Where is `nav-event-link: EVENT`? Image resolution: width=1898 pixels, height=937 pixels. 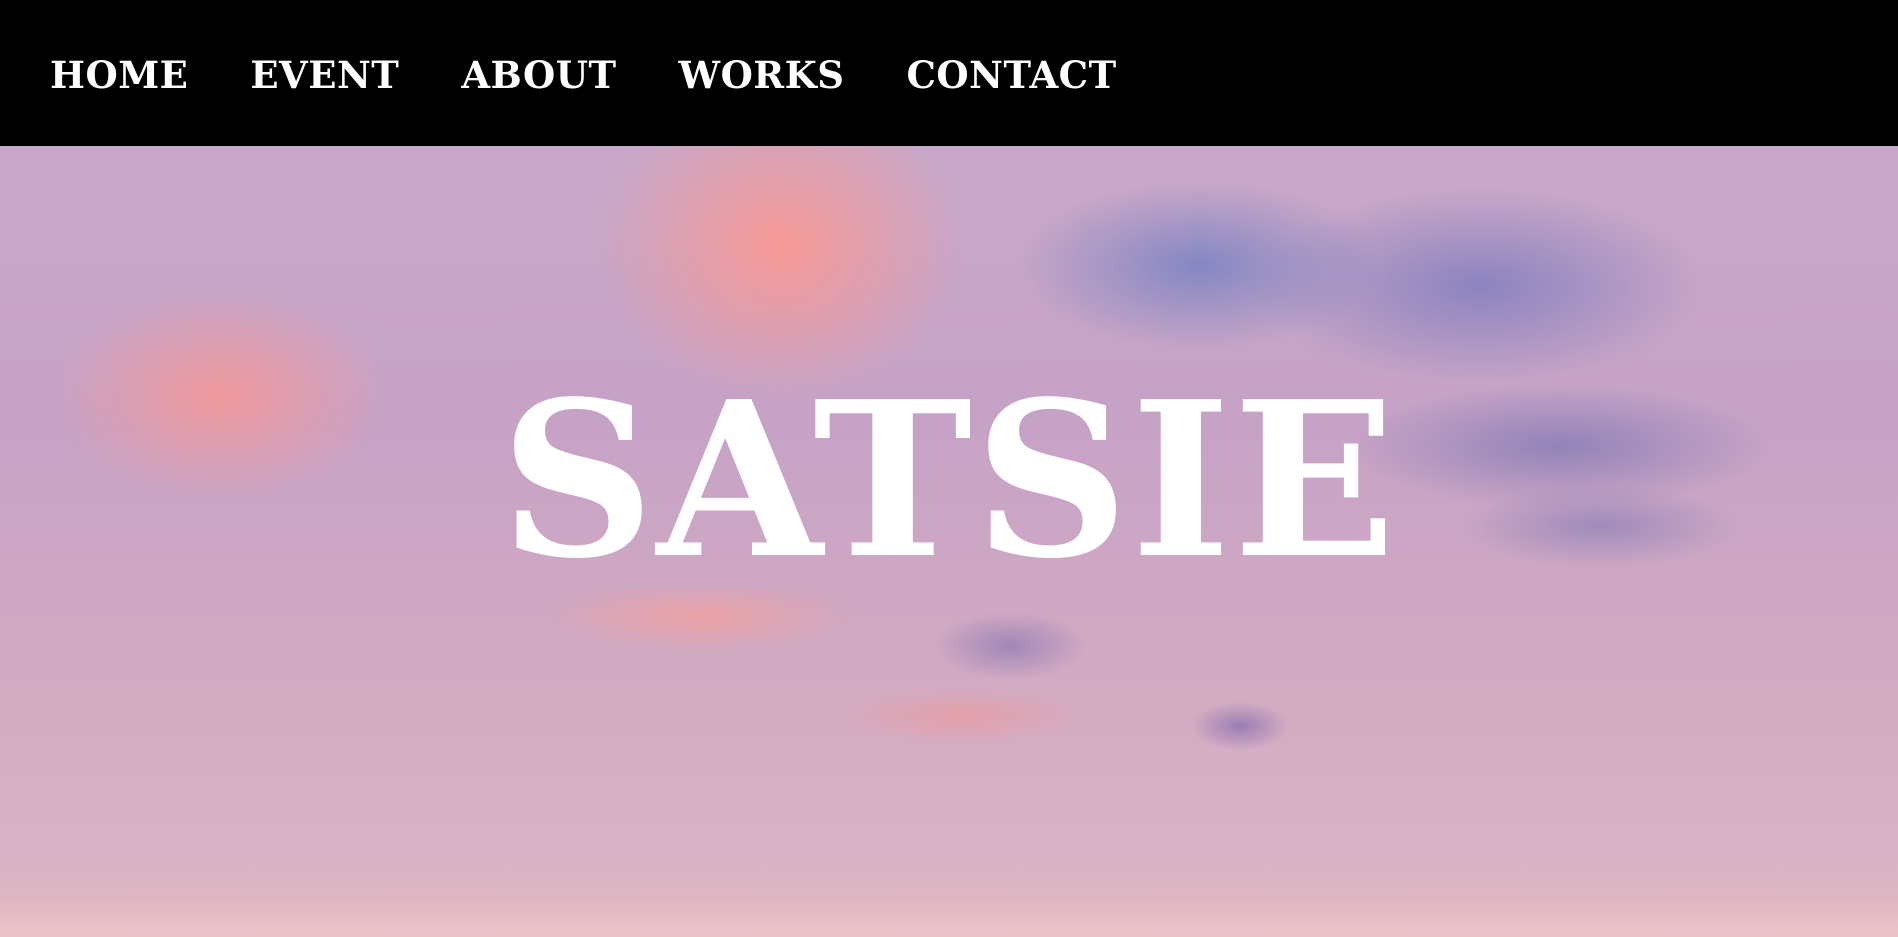
nav-event-link: EVENT is located at coordinates (324, 75).